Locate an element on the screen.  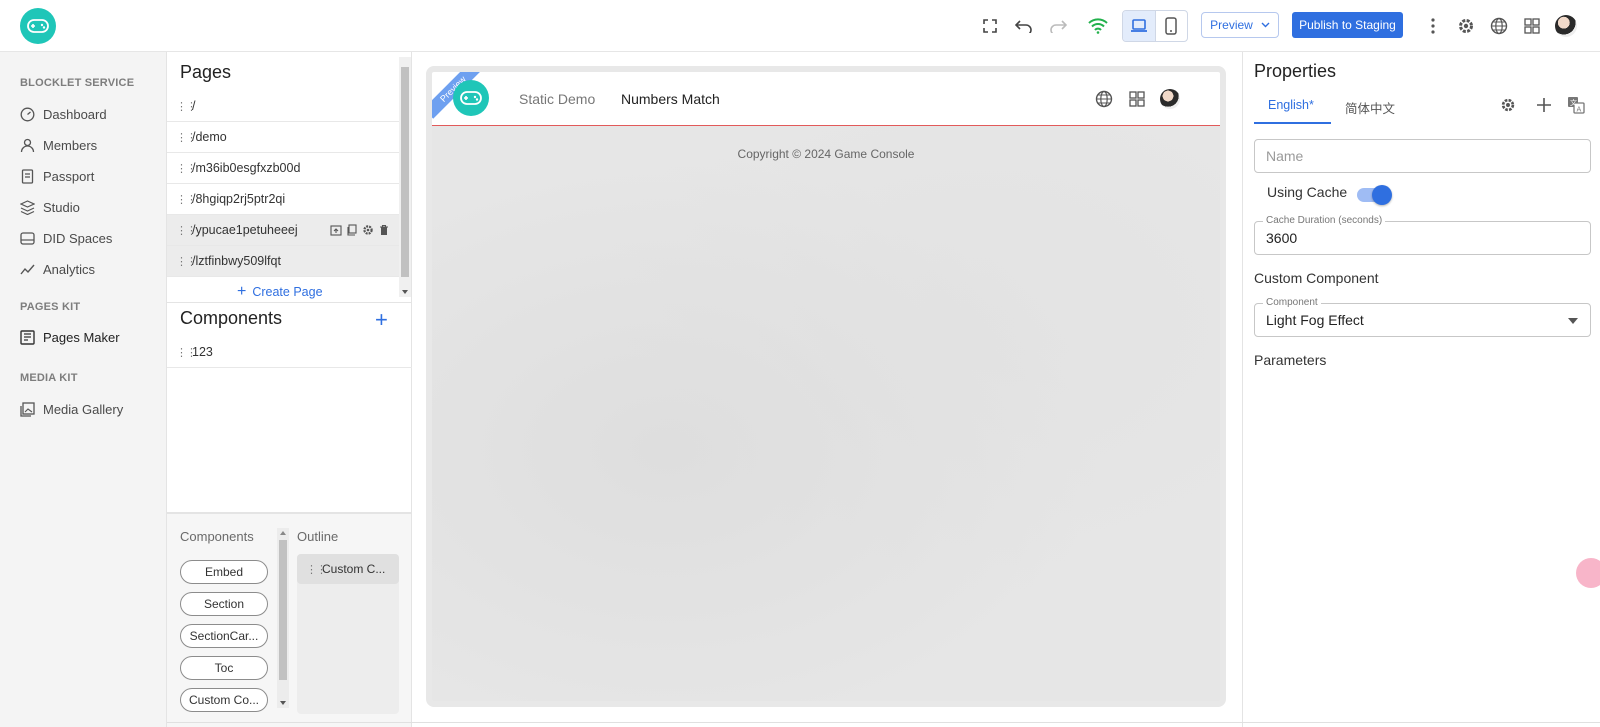
redo-icon is located at coordinates (1058, 26).